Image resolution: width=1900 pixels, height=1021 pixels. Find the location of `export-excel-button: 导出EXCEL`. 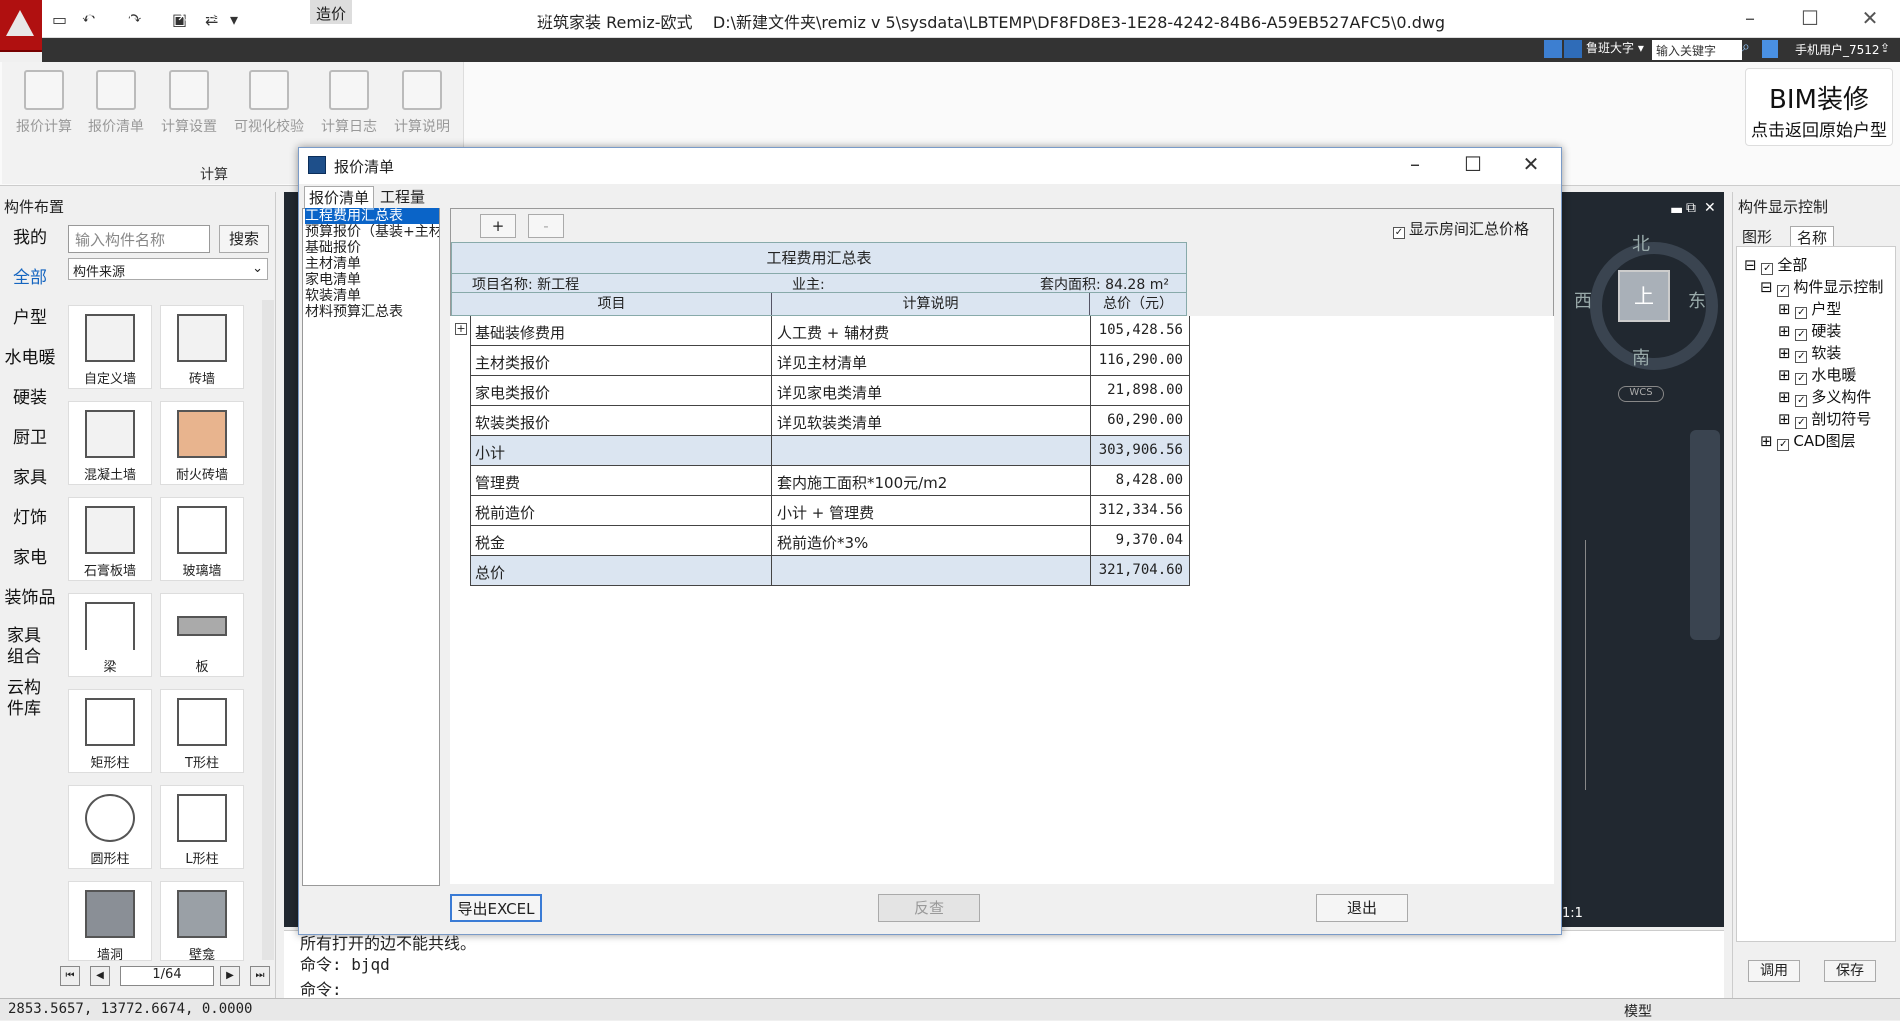

export-excel-button: 导出EXCEL is located at coordinates (496, 908).